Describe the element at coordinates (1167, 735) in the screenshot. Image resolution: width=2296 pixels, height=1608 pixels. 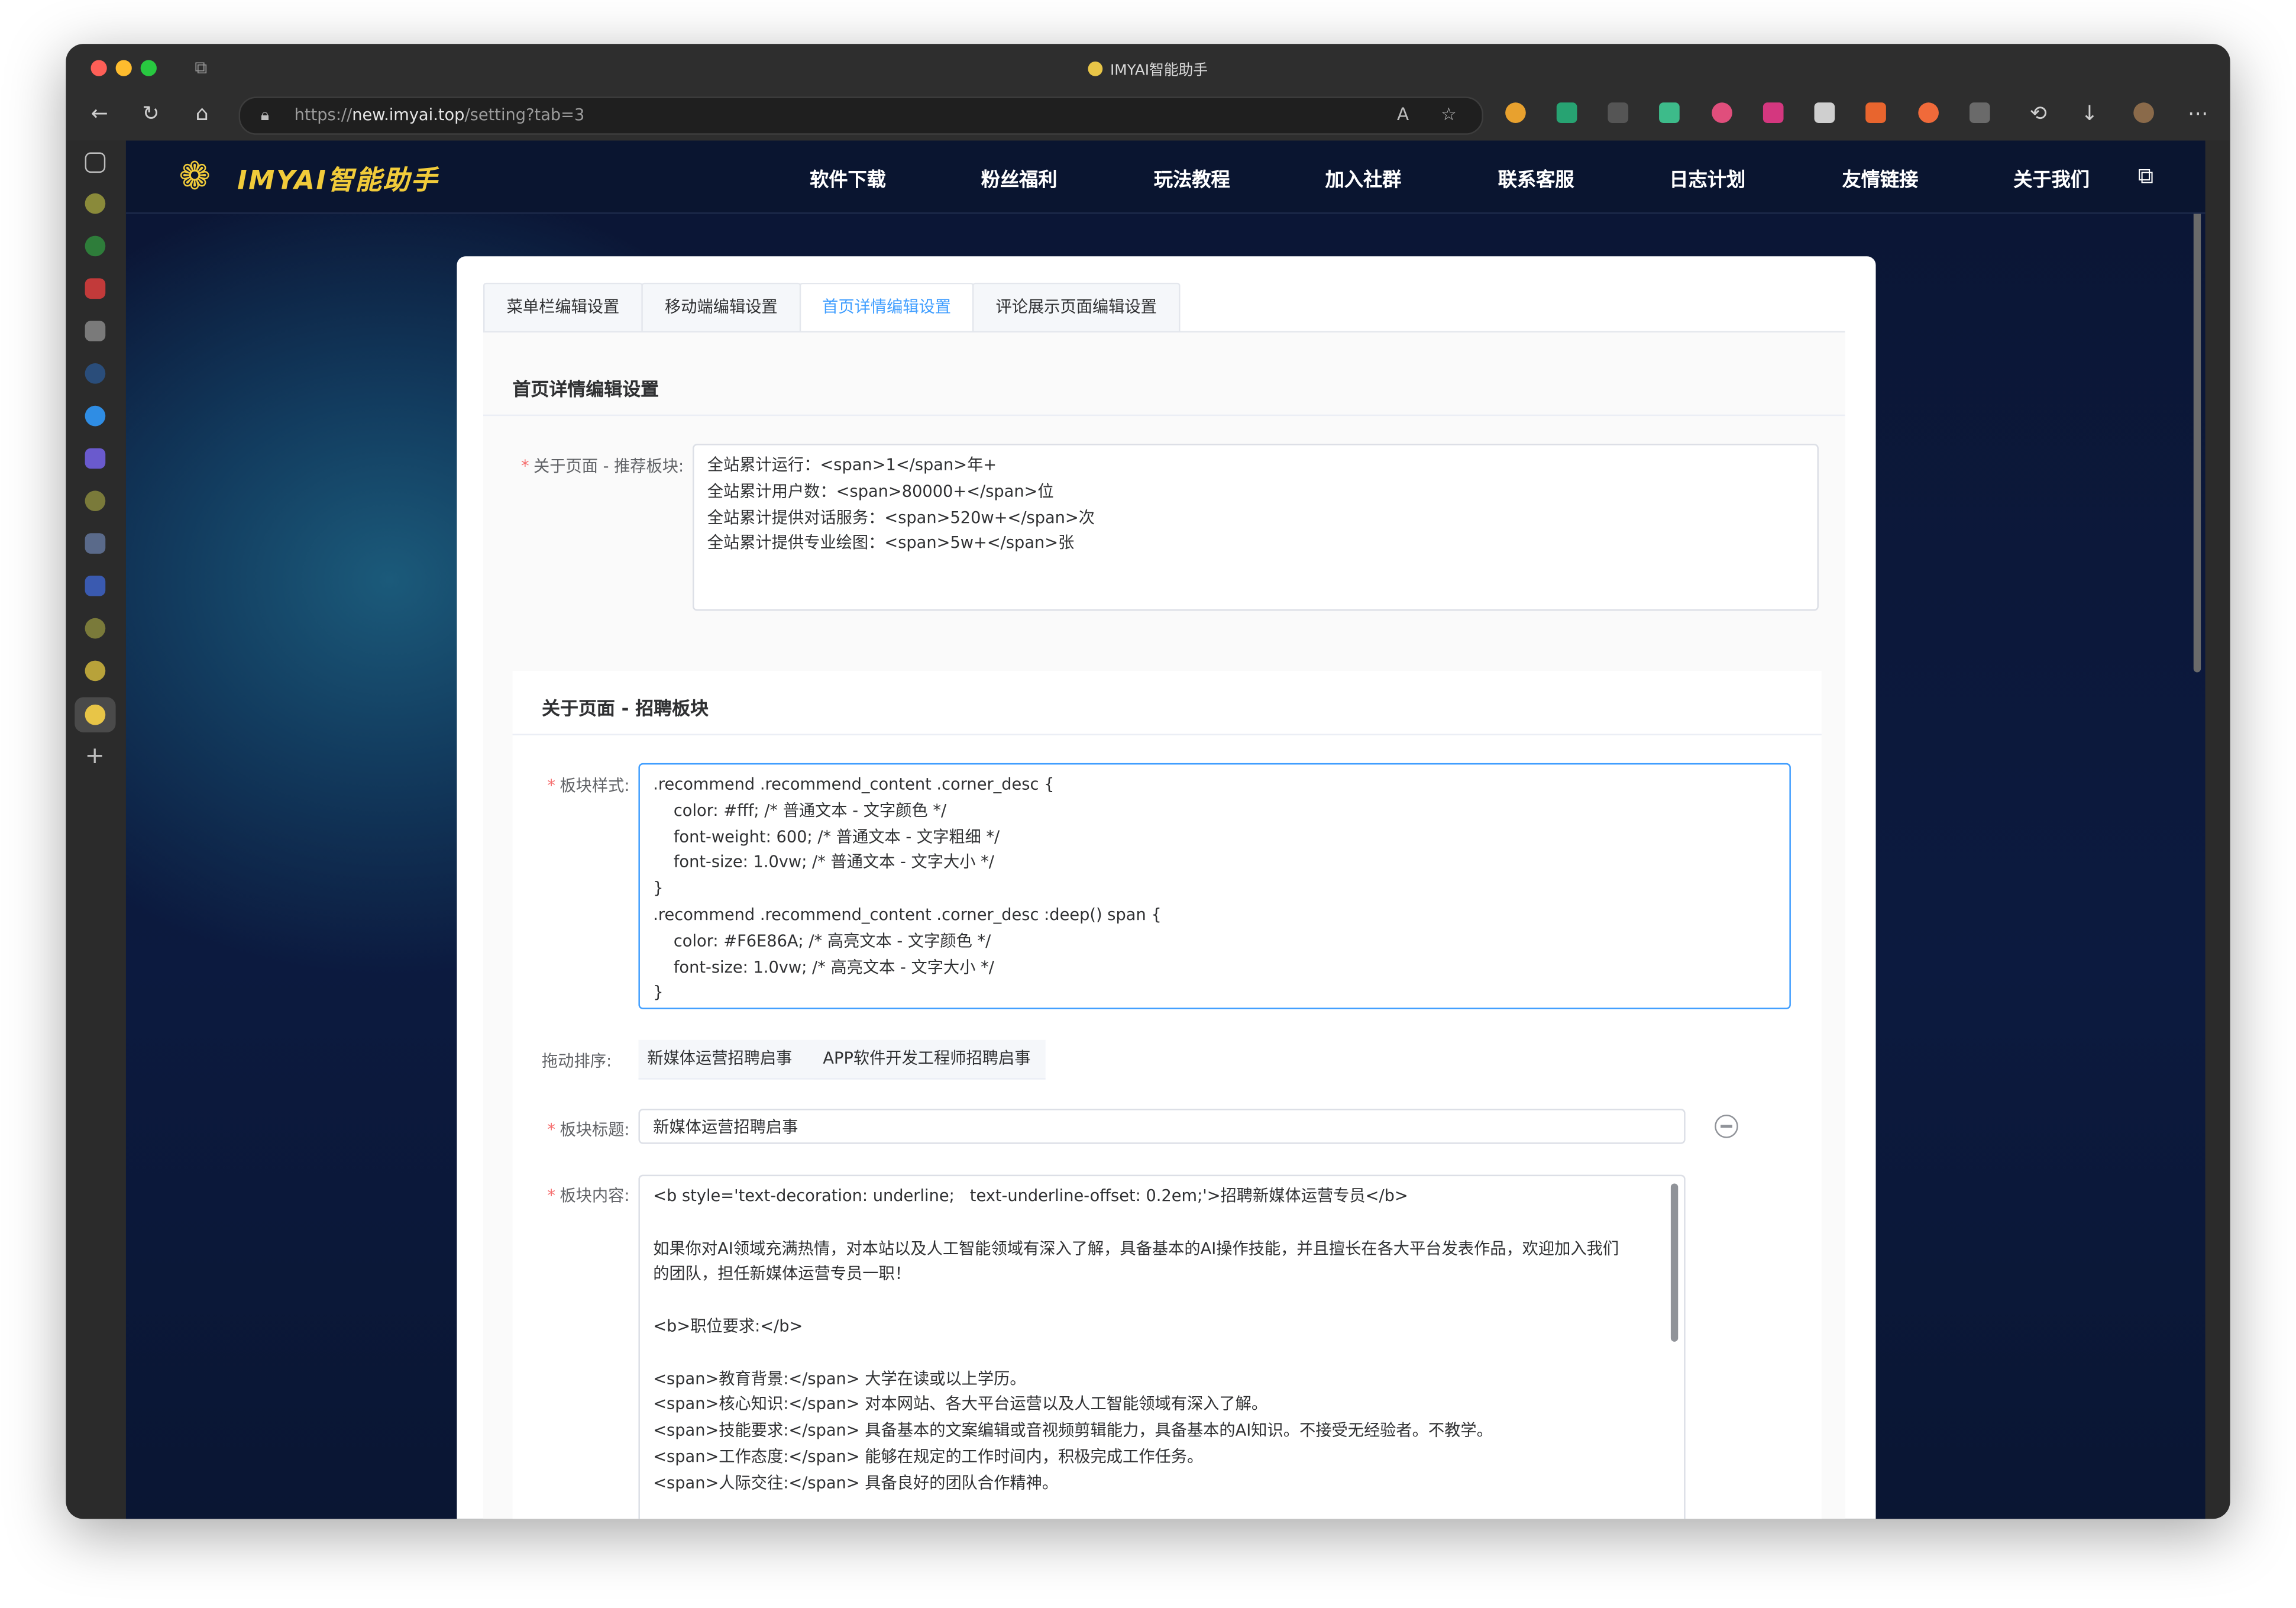
I see `recruit-divider` at that location.